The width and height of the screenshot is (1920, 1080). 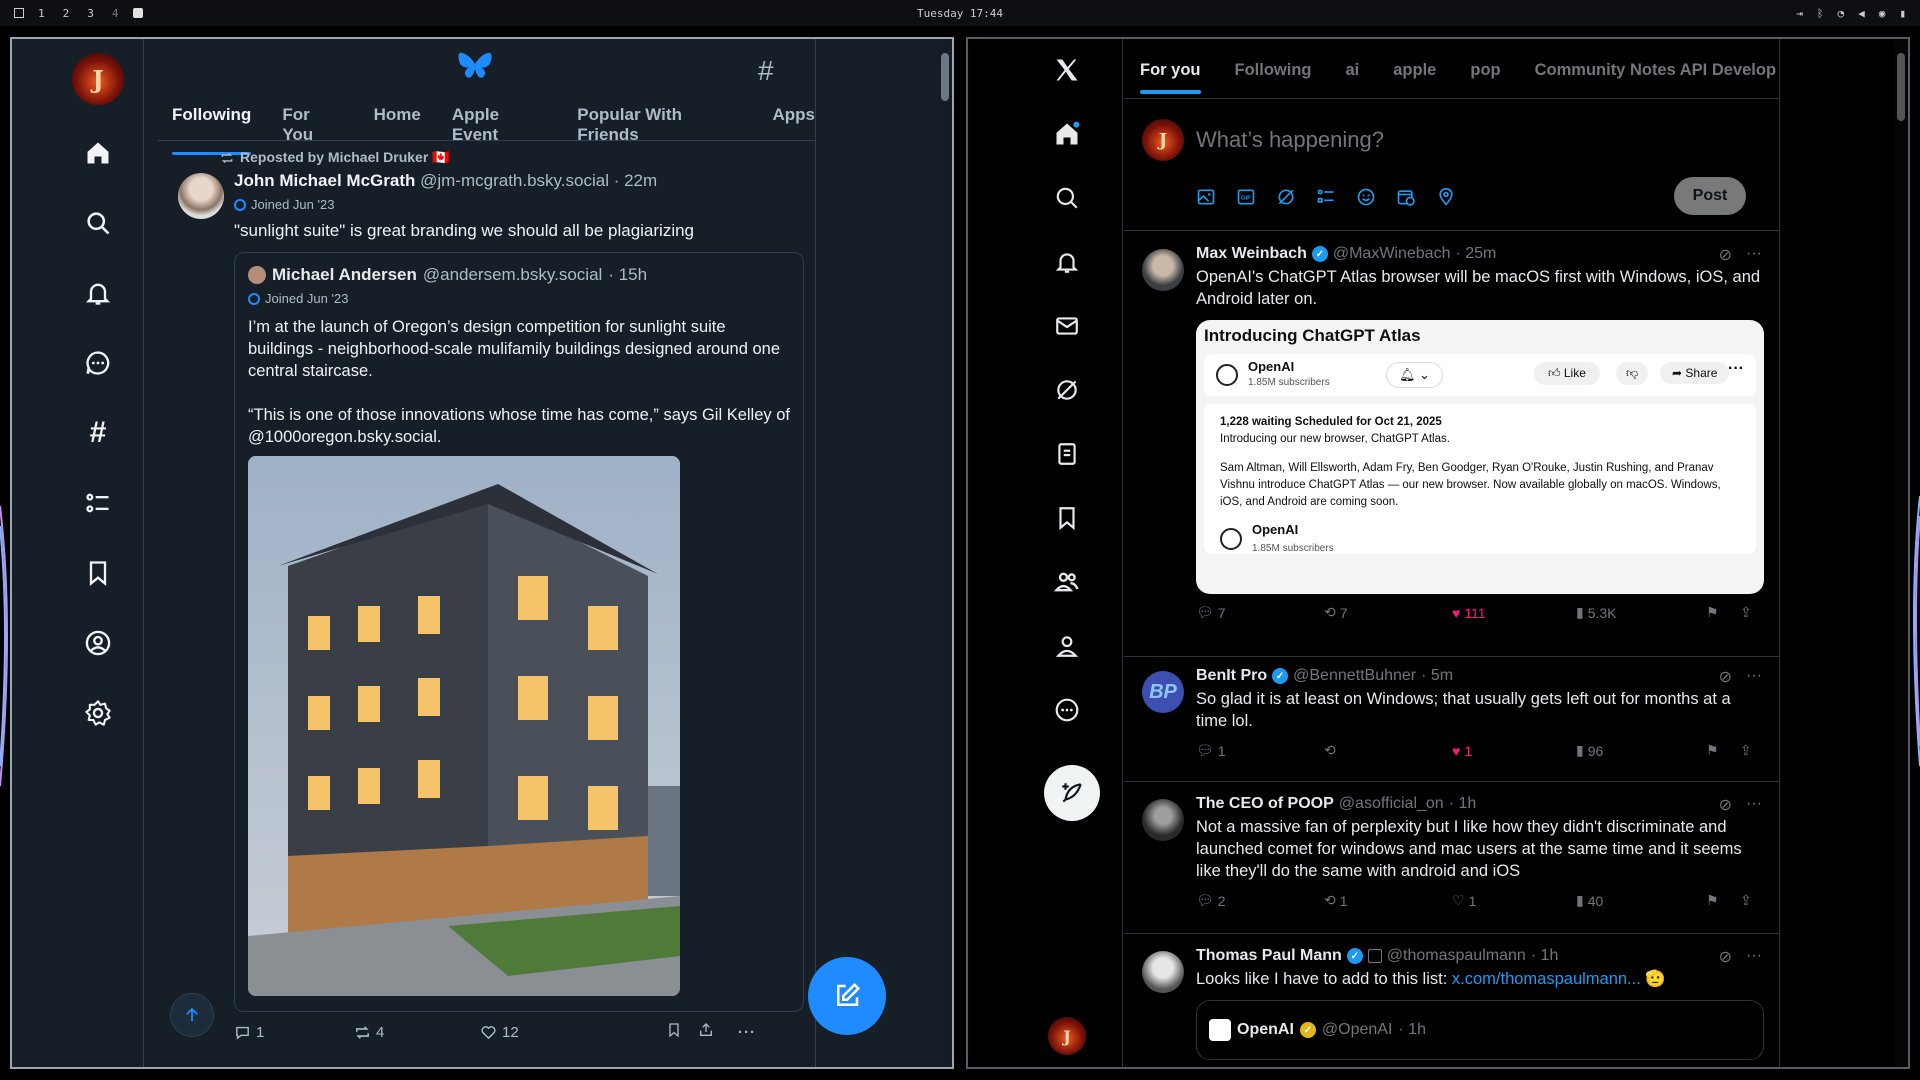 I want to click on compose-post-button, so click(x=847, y=996).